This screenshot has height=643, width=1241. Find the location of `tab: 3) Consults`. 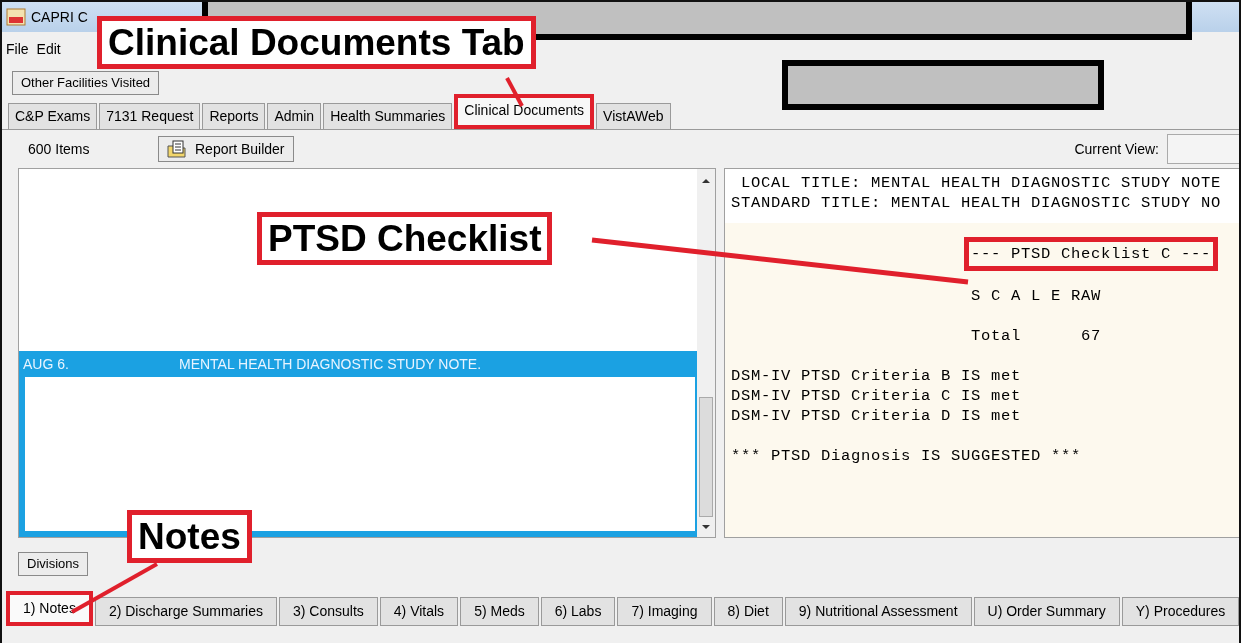

tab: 3) Consults is located at coordinates (328, 611).